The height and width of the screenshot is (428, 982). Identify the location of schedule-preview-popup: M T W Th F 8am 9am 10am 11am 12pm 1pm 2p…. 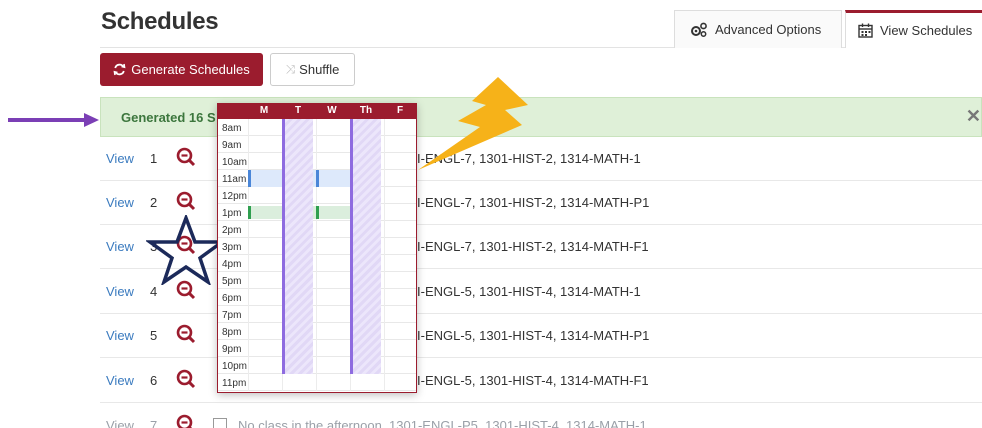
(317, 248).